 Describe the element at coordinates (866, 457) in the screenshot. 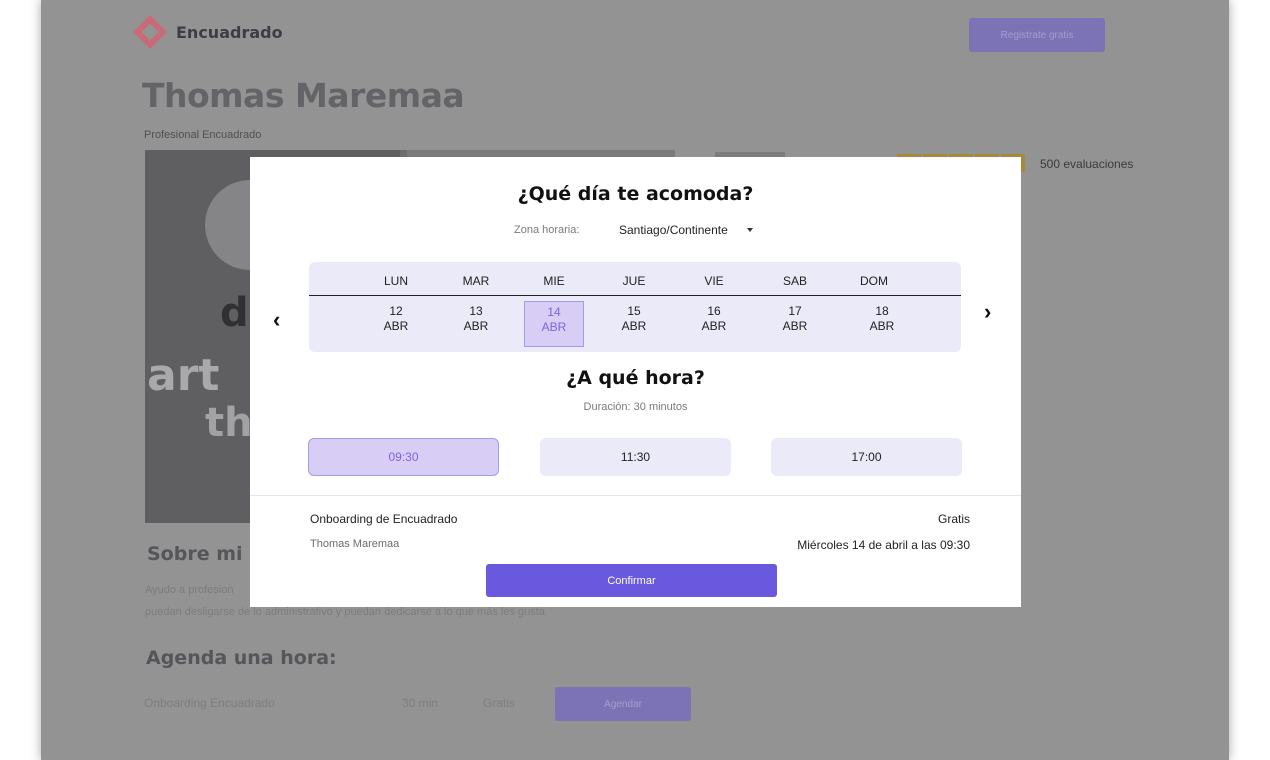

I see `time-slot: 17:00` at that location.